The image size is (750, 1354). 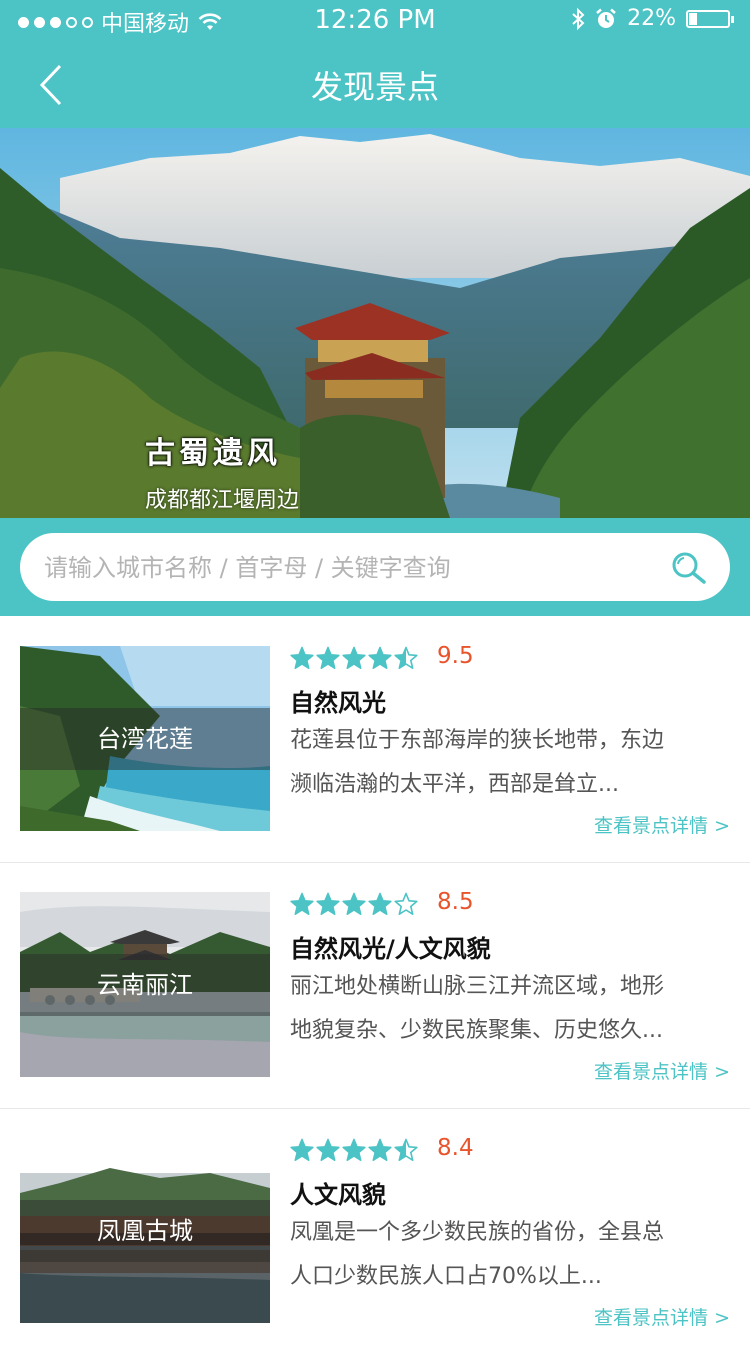 What do you see at coordinates (688, 568) in the screenshot?
I see `search-icon` at bounding box center [688, 568].